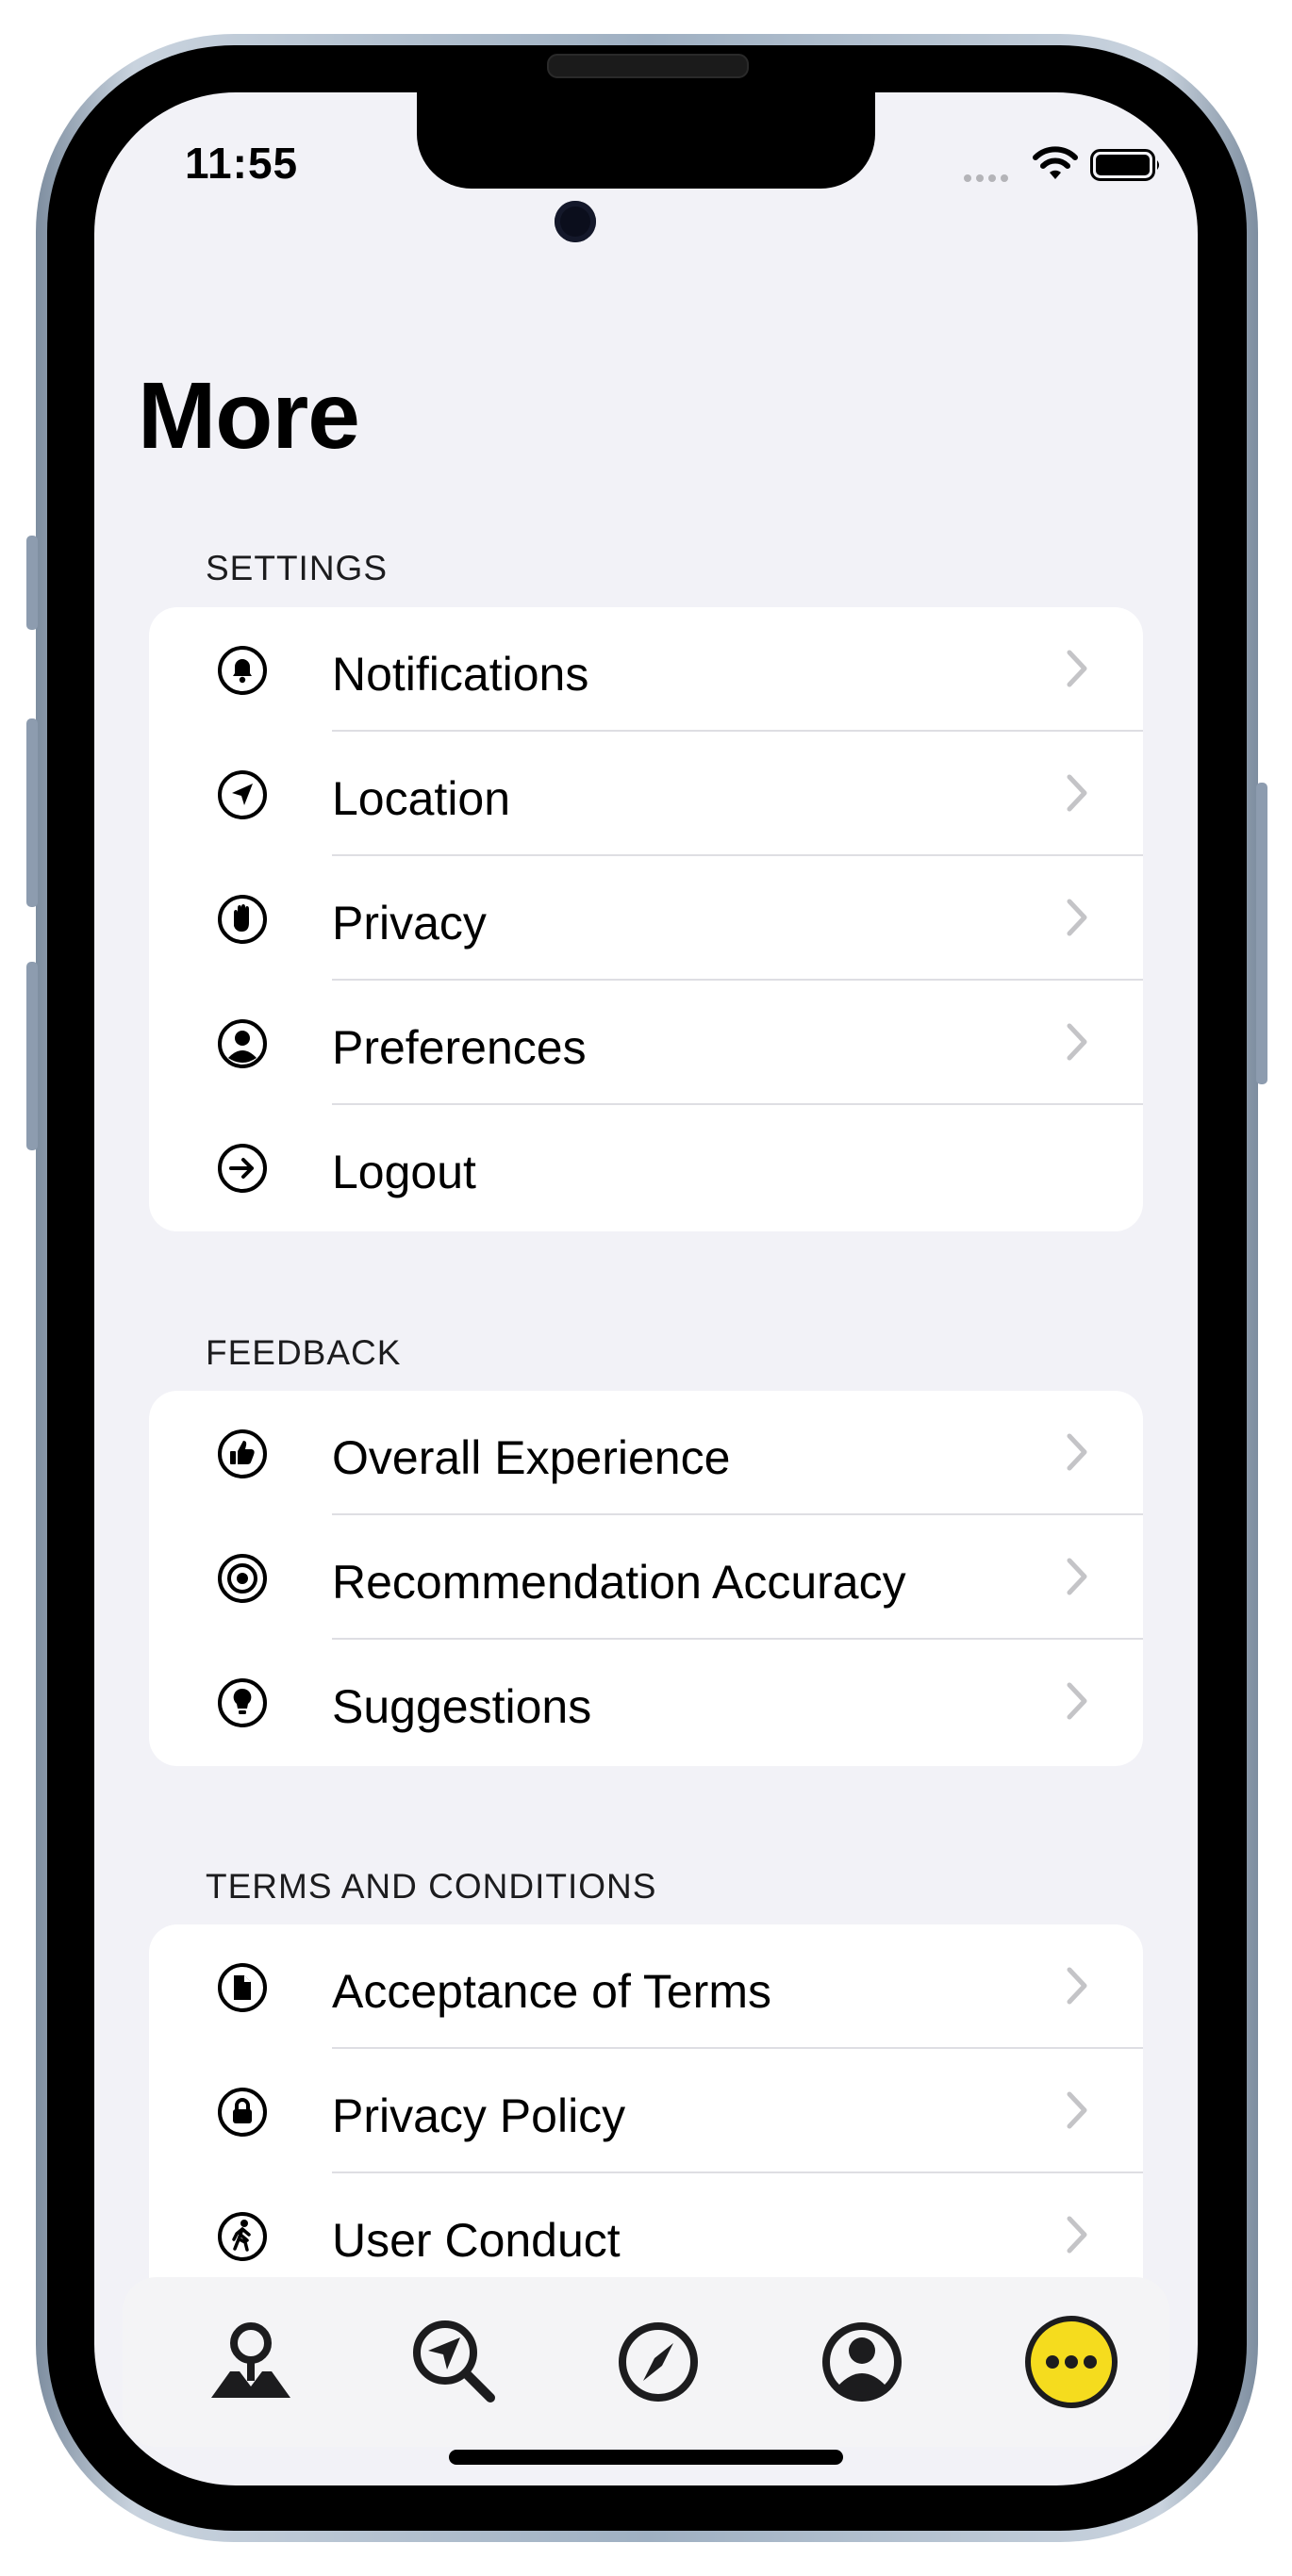 Image resolution: width=1292 pixels, height=2576 pixels. What do you see at coordinates (479, 2115) in the screenshot?
I see `row-label: Privacy Policy` at bounding box center [479, 2115].